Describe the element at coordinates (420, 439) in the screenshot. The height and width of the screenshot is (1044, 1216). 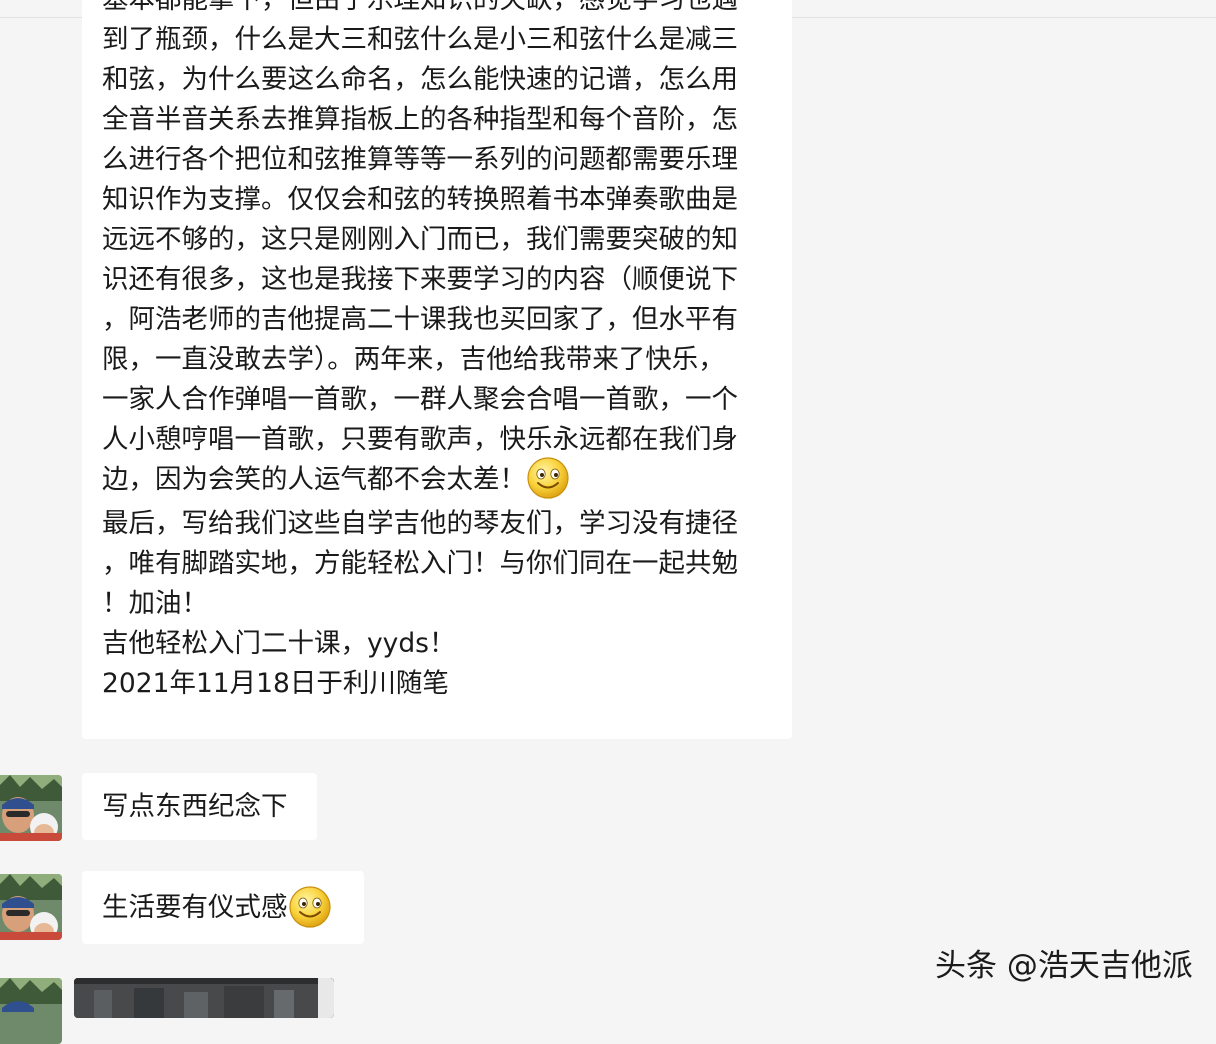
I see `message-line: 人小憩哼唱一首歌，只要有歌声，快乐永远都在我们身` at that location.